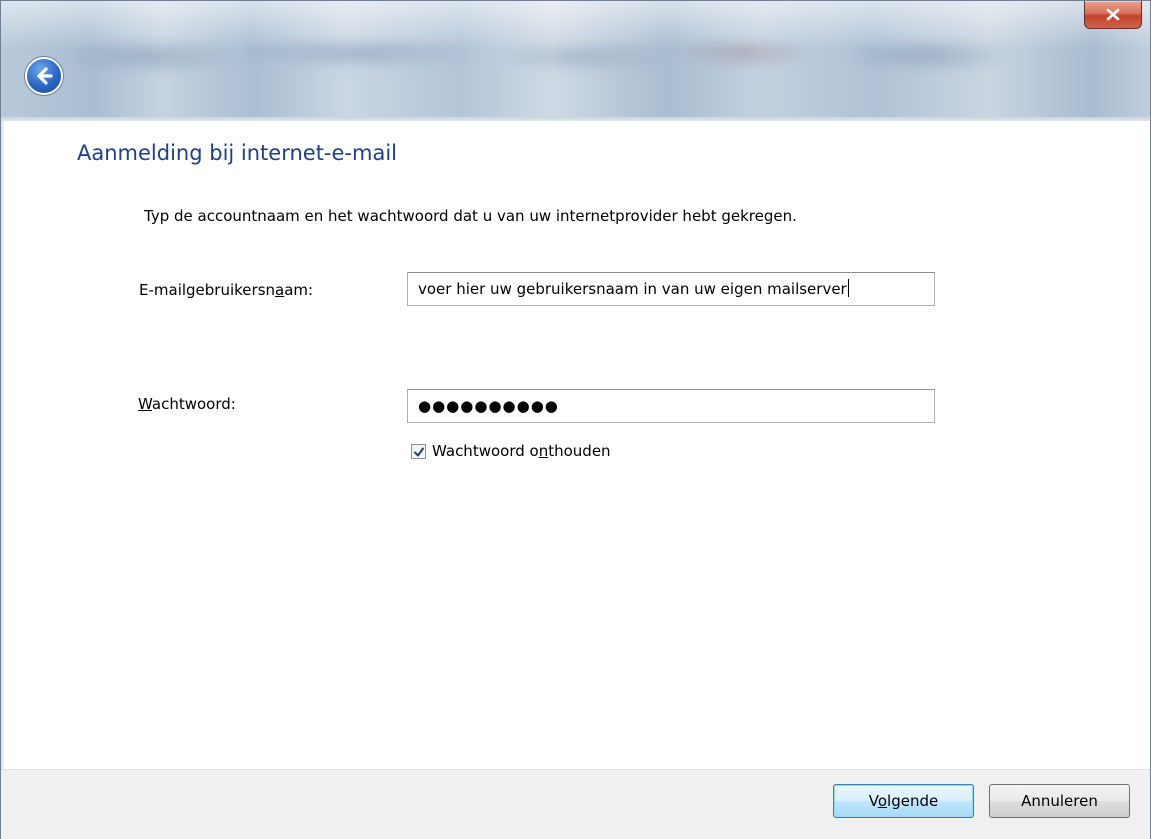  I want to click on username-label: E-mailgebruikersnaam:, so click(226, 290).